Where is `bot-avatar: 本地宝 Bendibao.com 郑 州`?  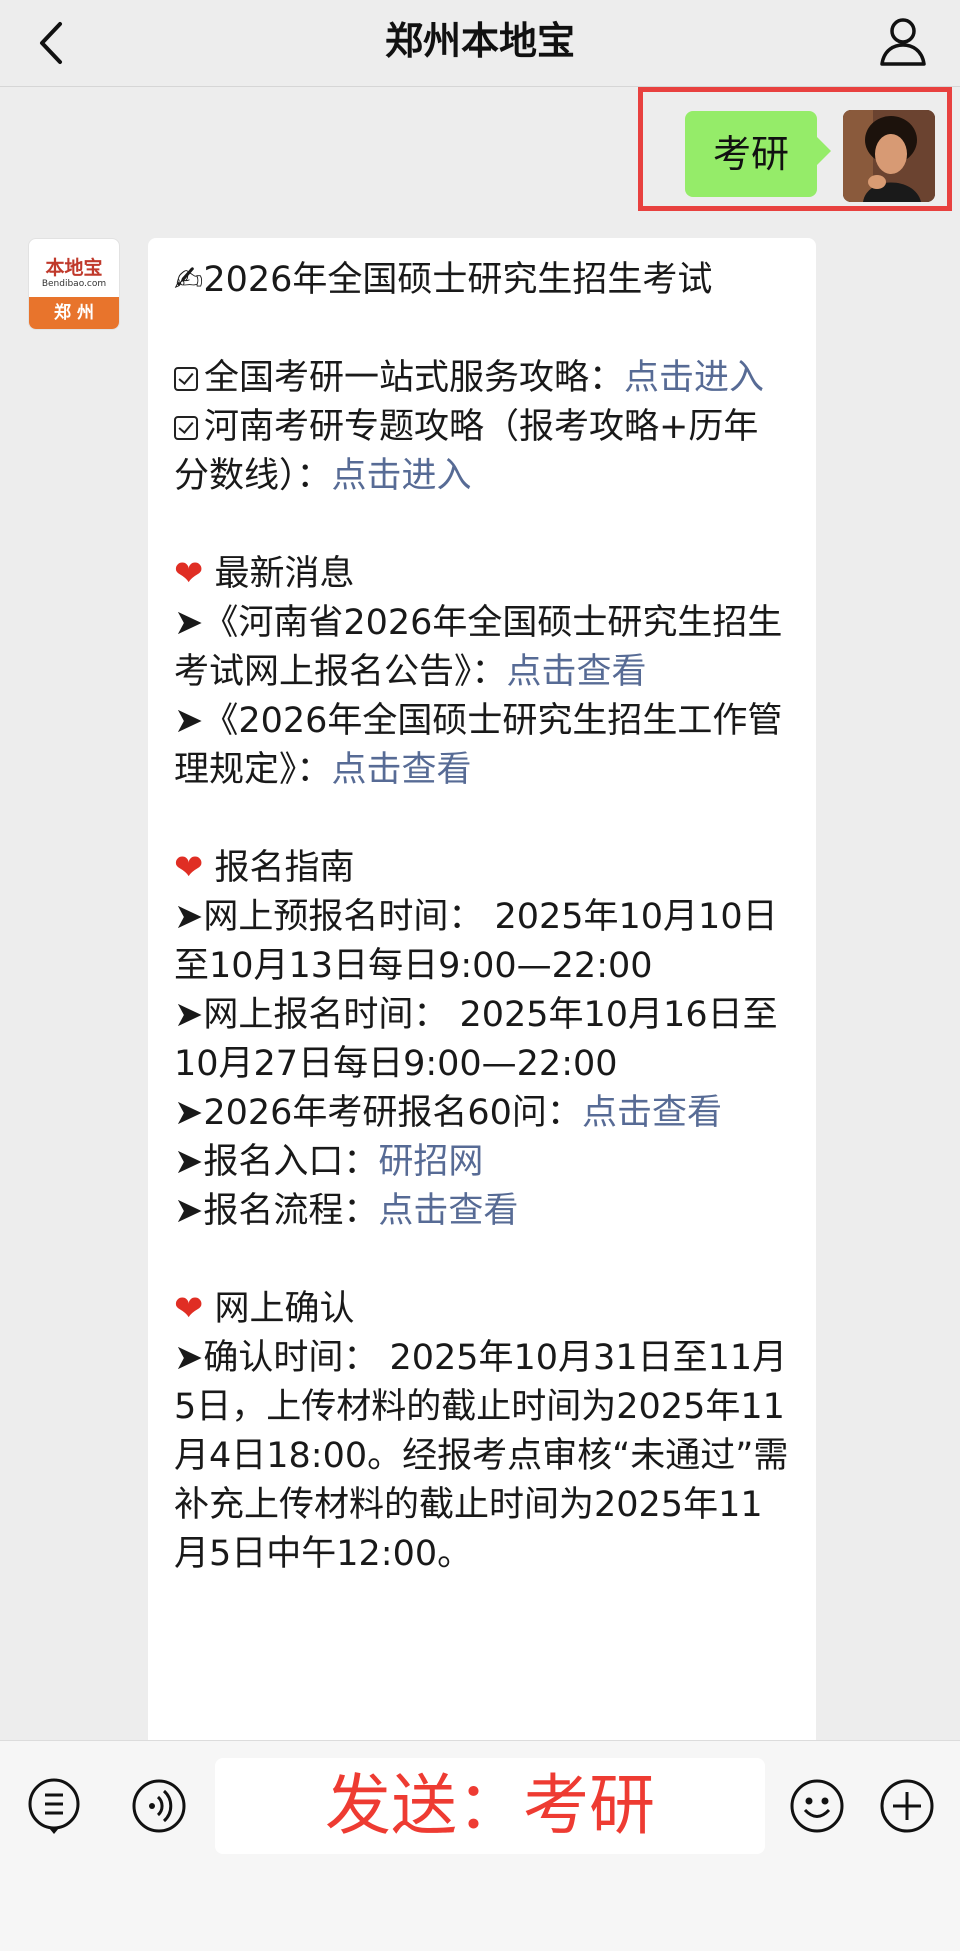
bot-avatar: 本地宝 Bendibao.com 郑 州 is located at coordinates (74, 284).